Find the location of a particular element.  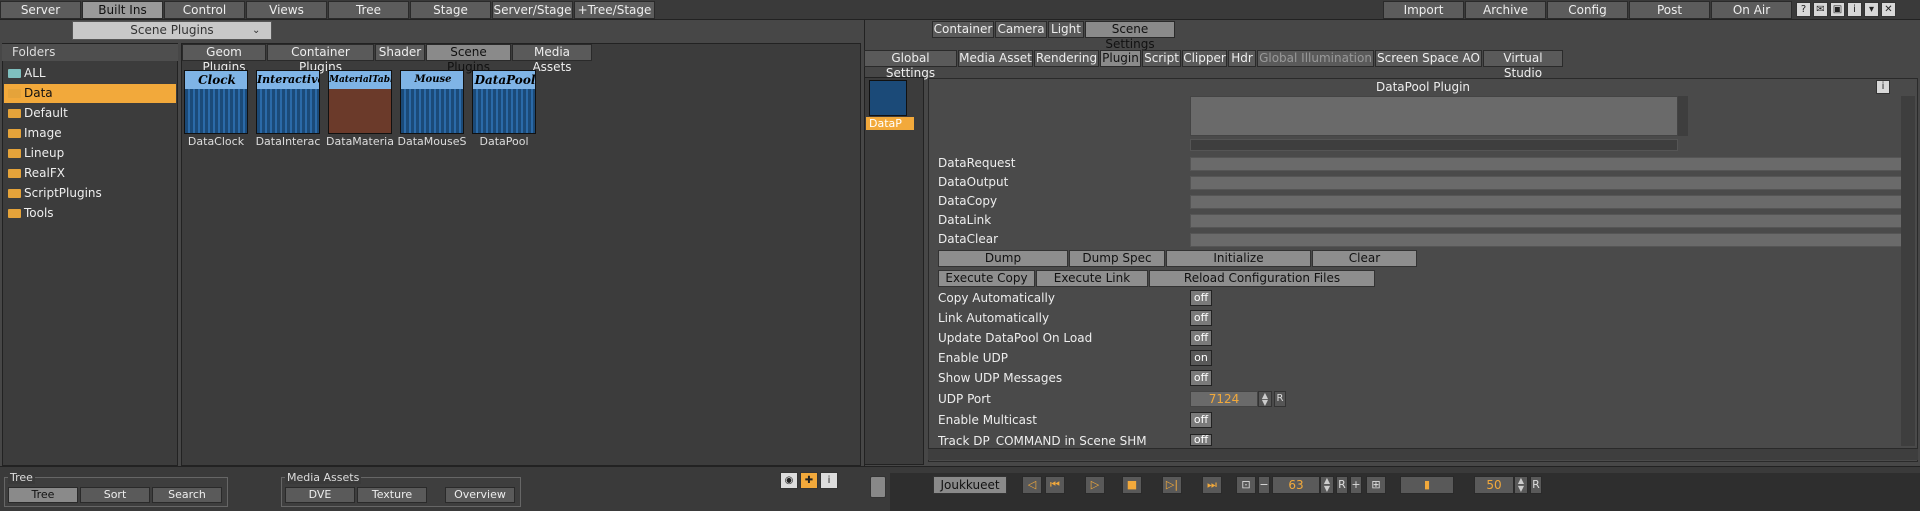

enable-multicast-toggle: off is located at coordinates (1201, 420).